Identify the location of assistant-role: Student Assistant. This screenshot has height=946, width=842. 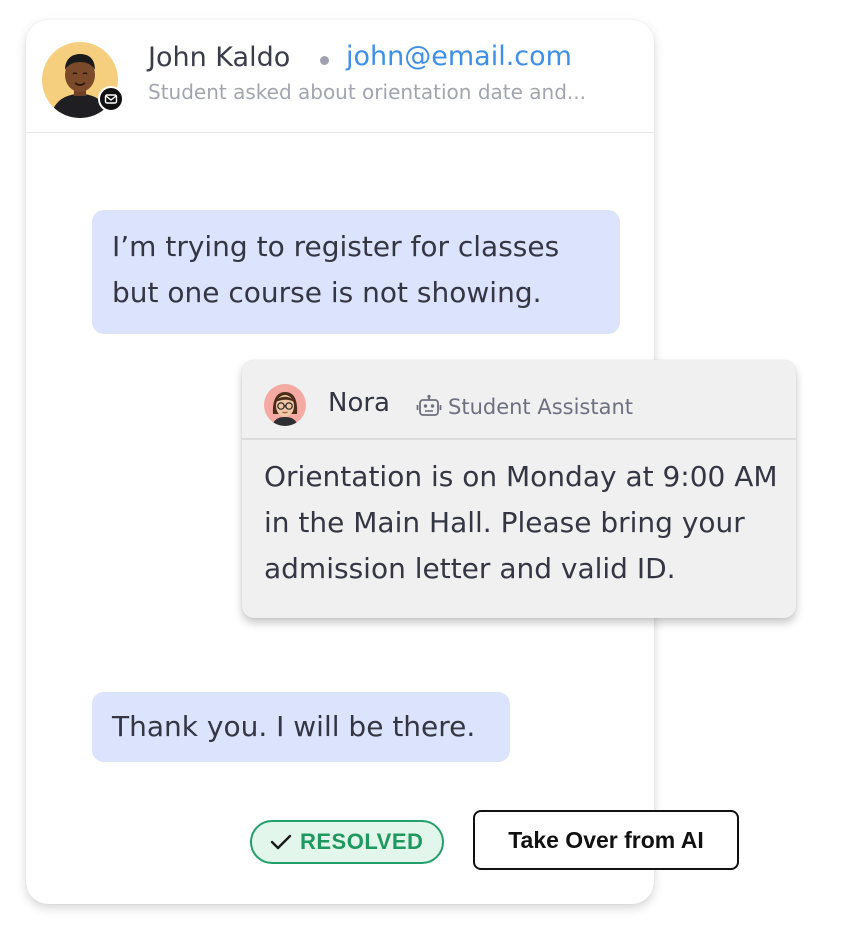
(541, 407).